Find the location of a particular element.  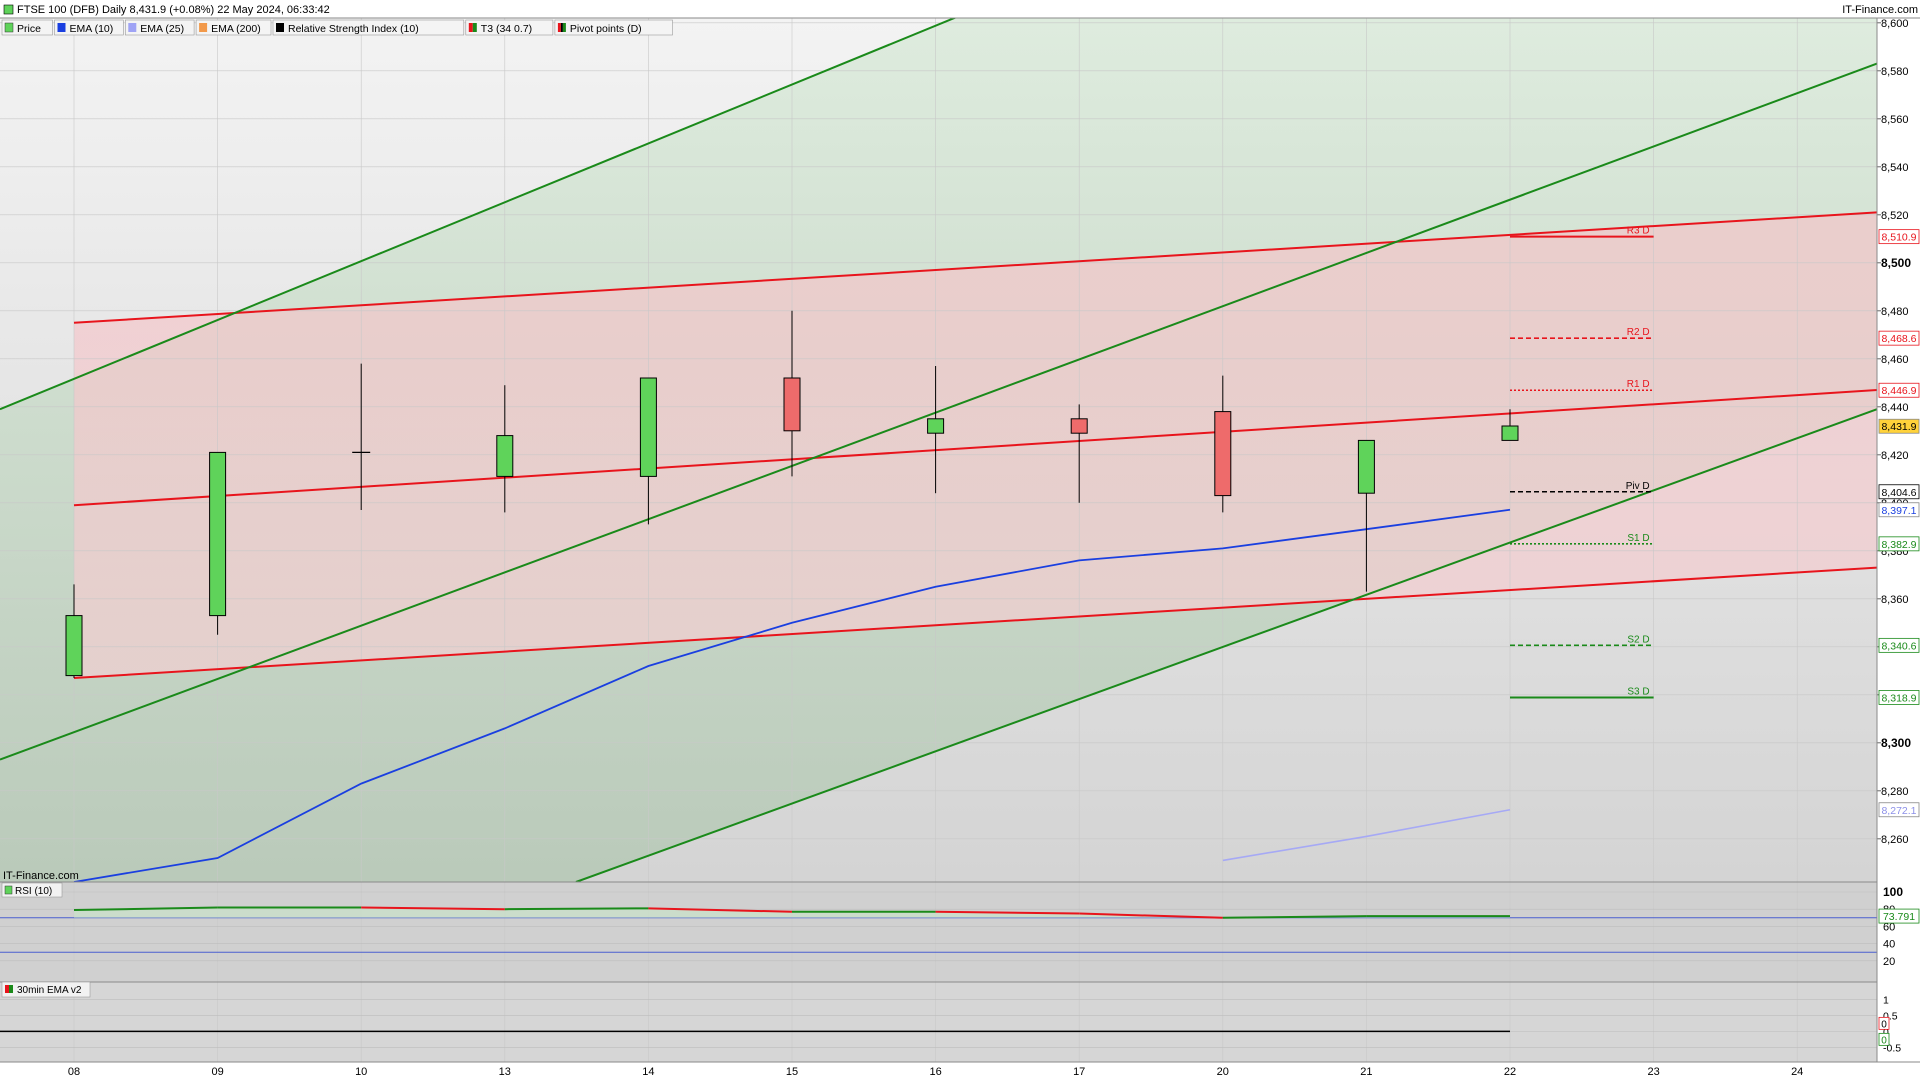

x-axis-background is located at coordinates (960, 1071).